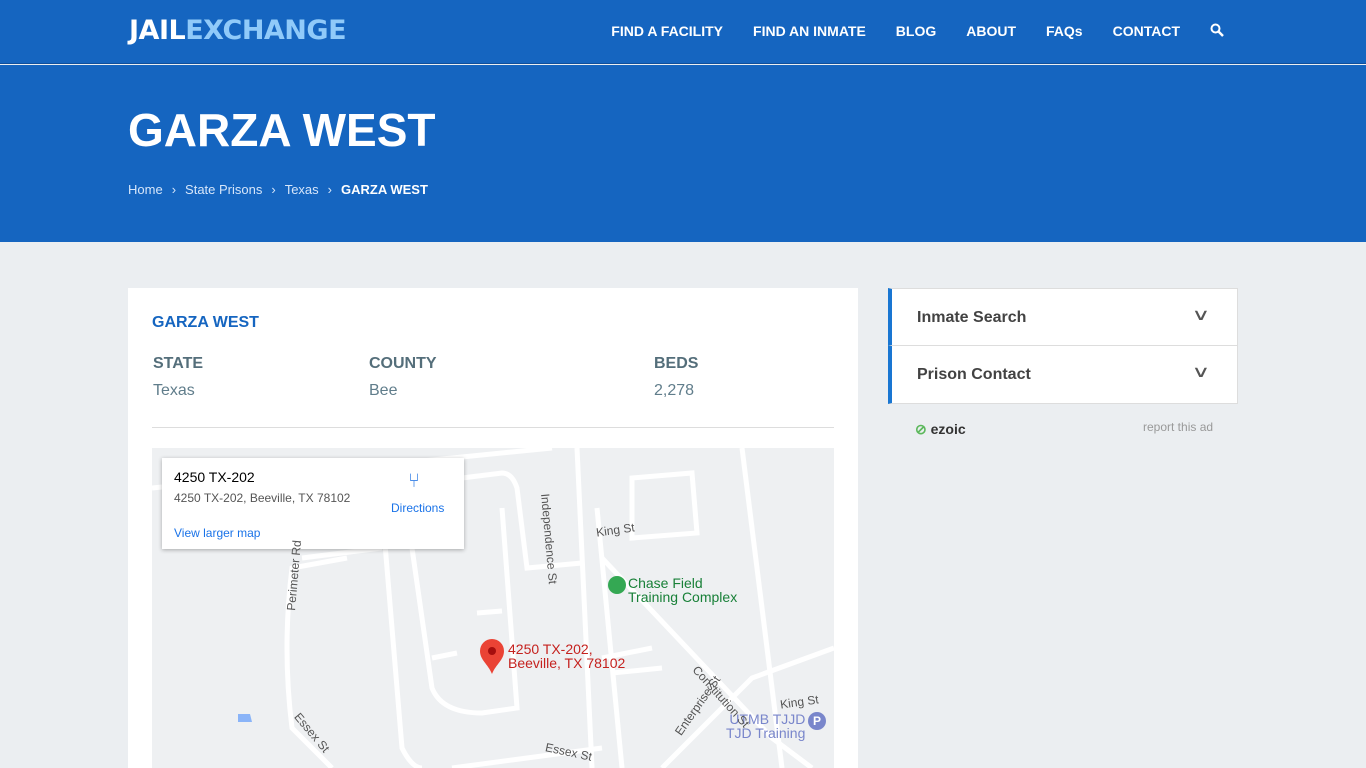 This screenshot has height=768, width=1366. I want to click on accordion-inmate-search: Inmate Search ∨, so click(1063, 317).